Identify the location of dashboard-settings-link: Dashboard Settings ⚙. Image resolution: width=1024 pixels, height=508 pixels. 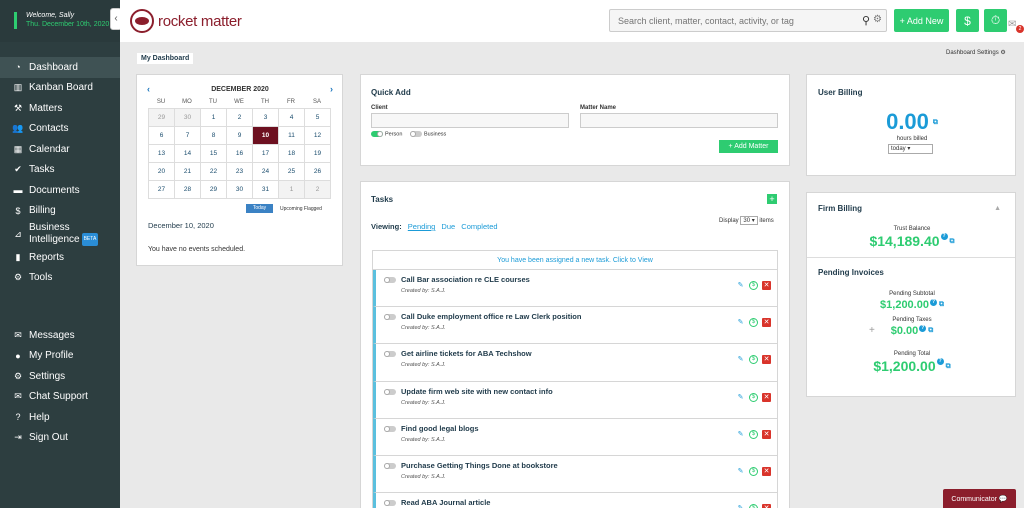
(976, 52).